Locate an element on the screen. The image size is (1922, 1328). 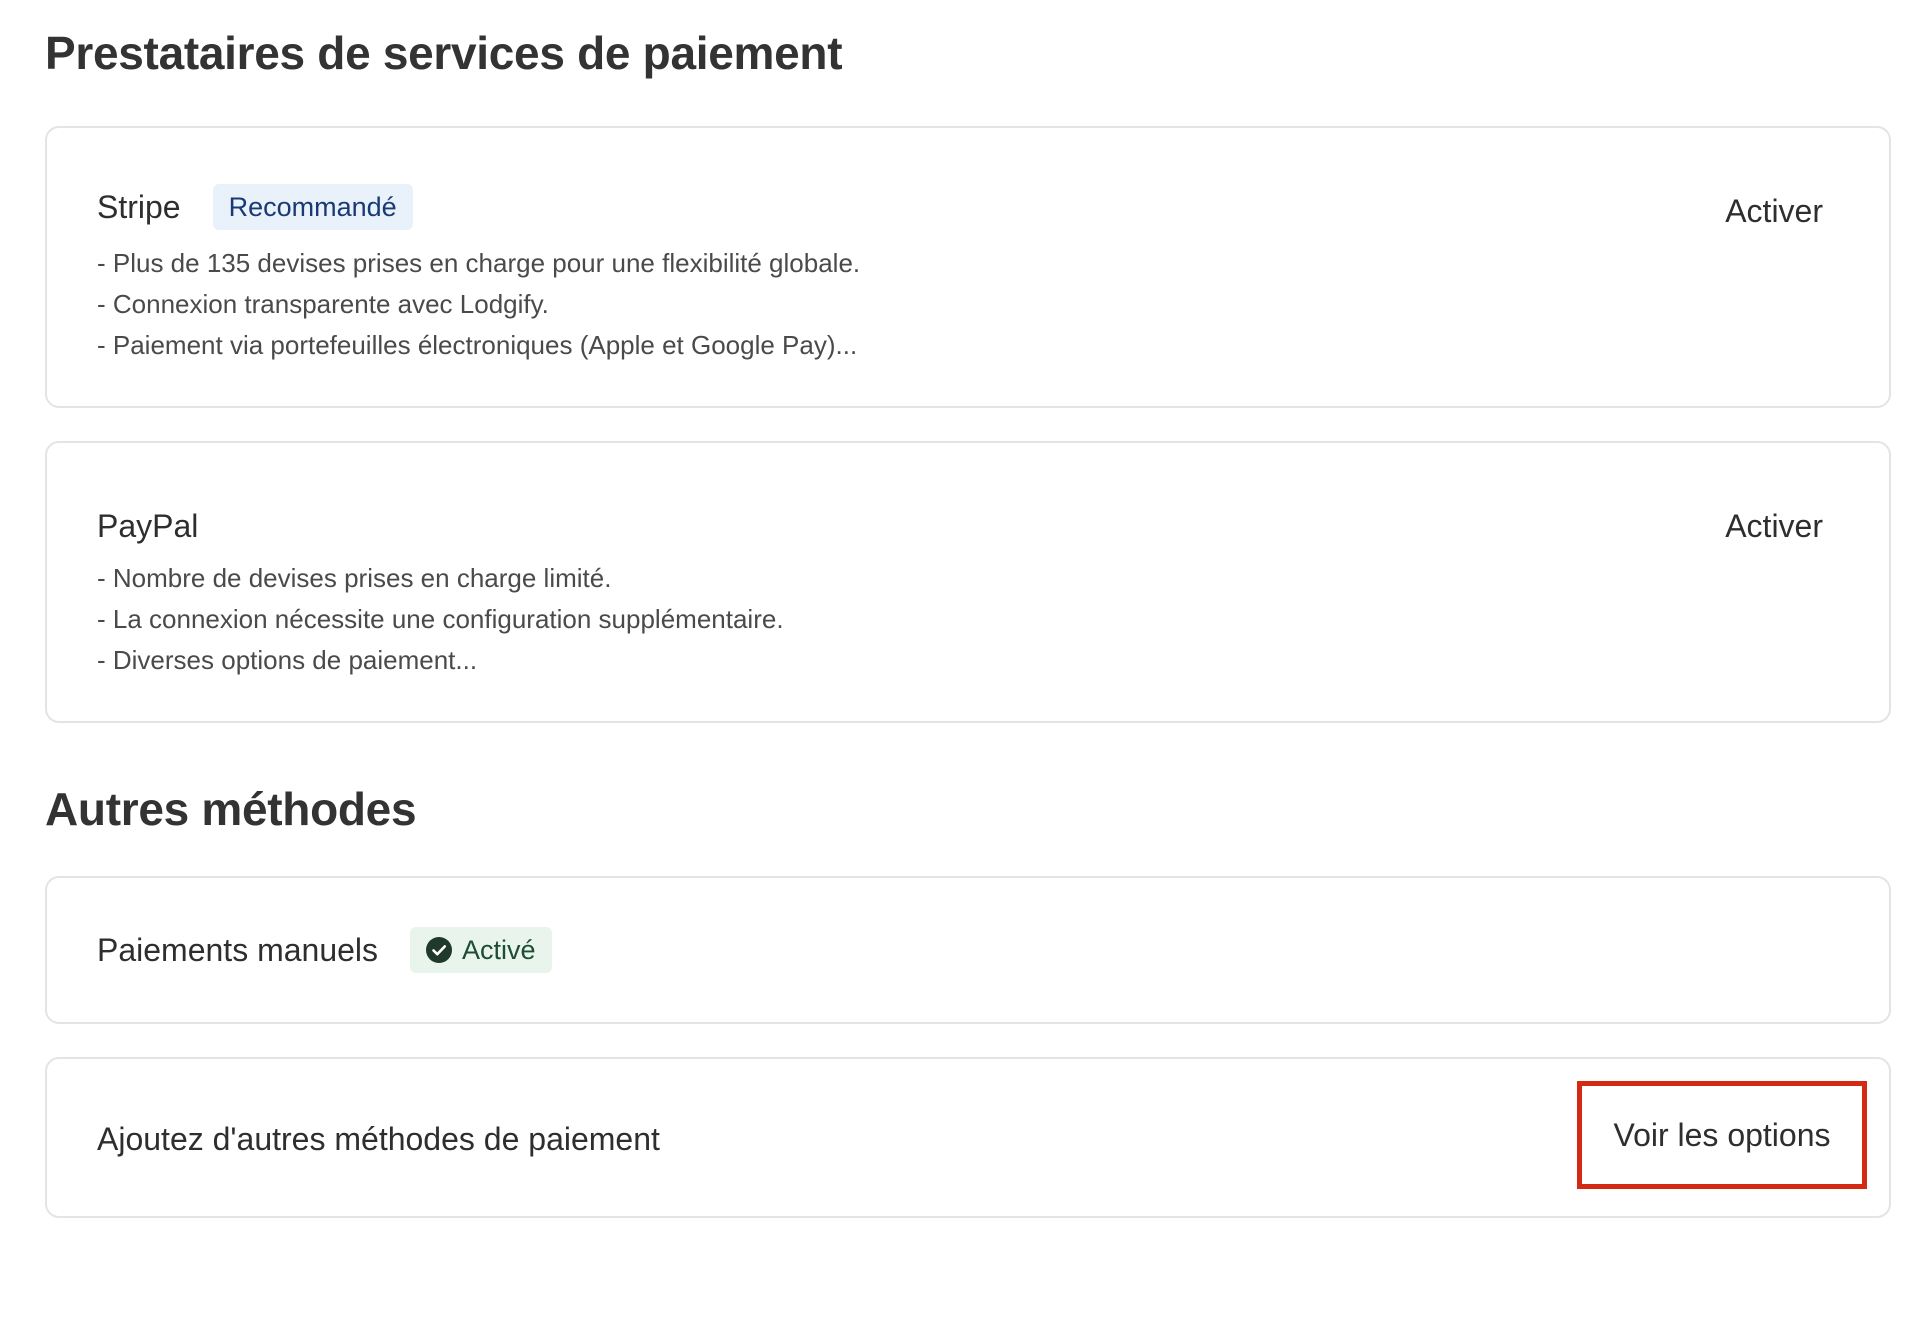
paypal-name: PayPal is located at coordinates (148, 526).